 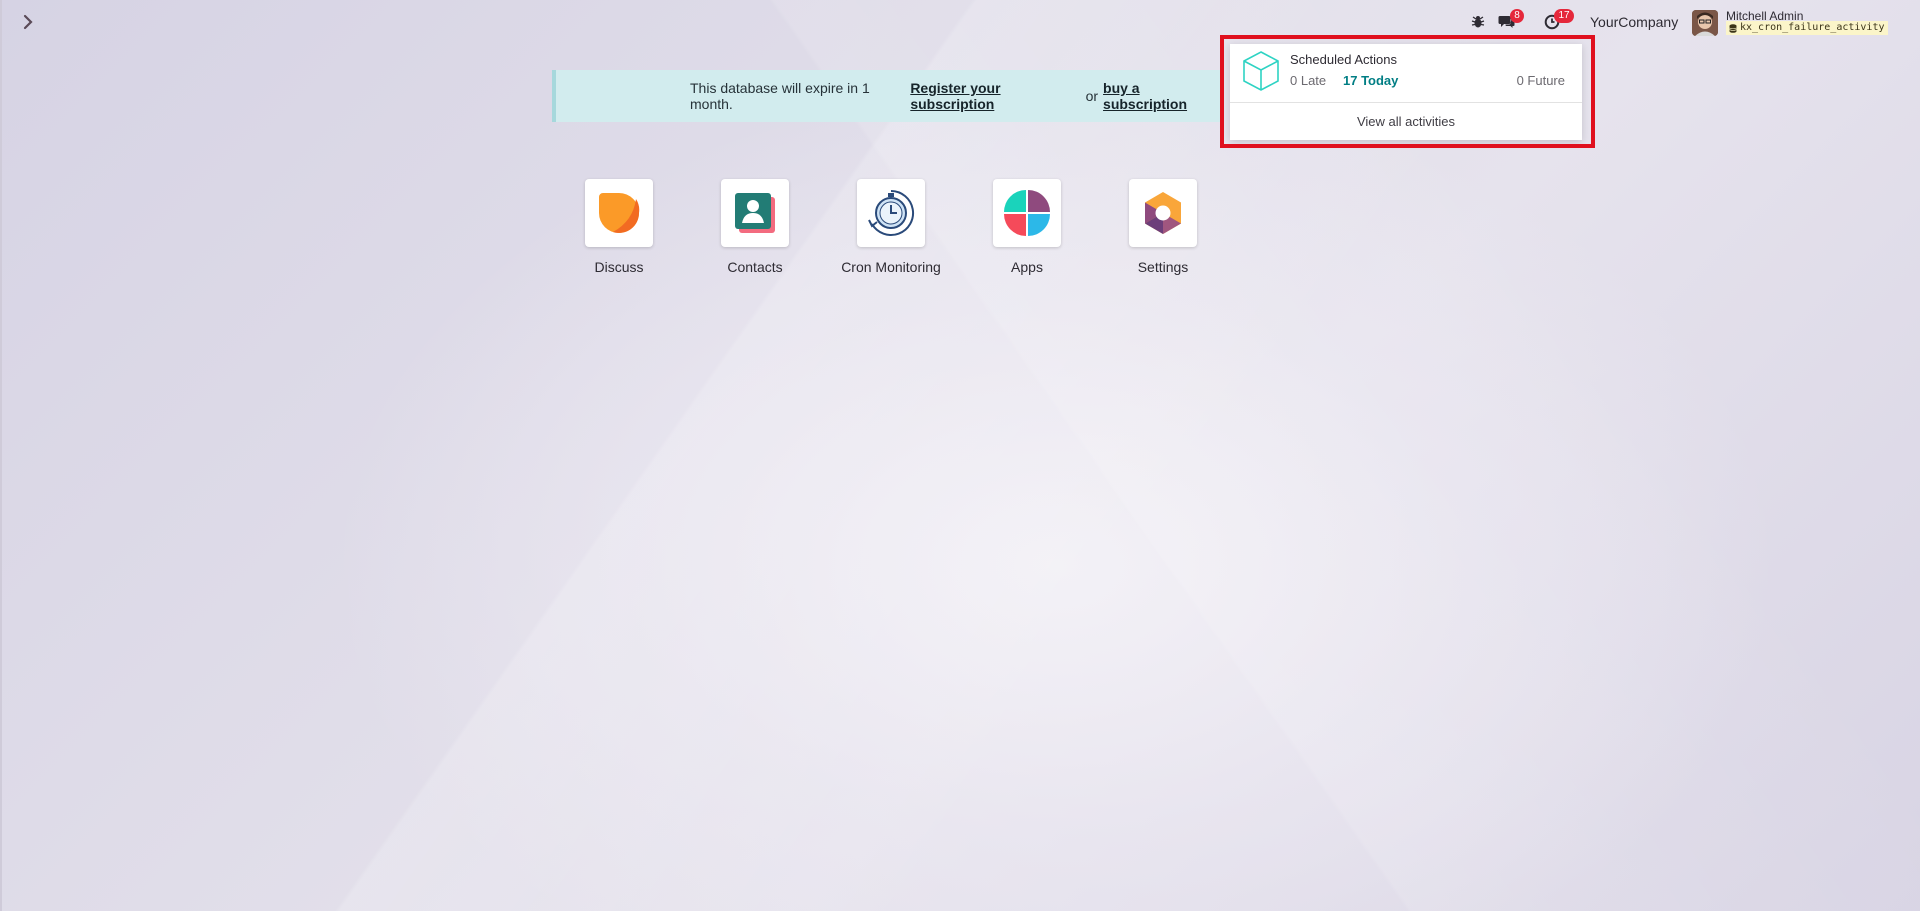 What do you see at coordinates (1541, 80) in the screenshot?
I see `future-count: 0 Future` at bounding box center [1541, 80].